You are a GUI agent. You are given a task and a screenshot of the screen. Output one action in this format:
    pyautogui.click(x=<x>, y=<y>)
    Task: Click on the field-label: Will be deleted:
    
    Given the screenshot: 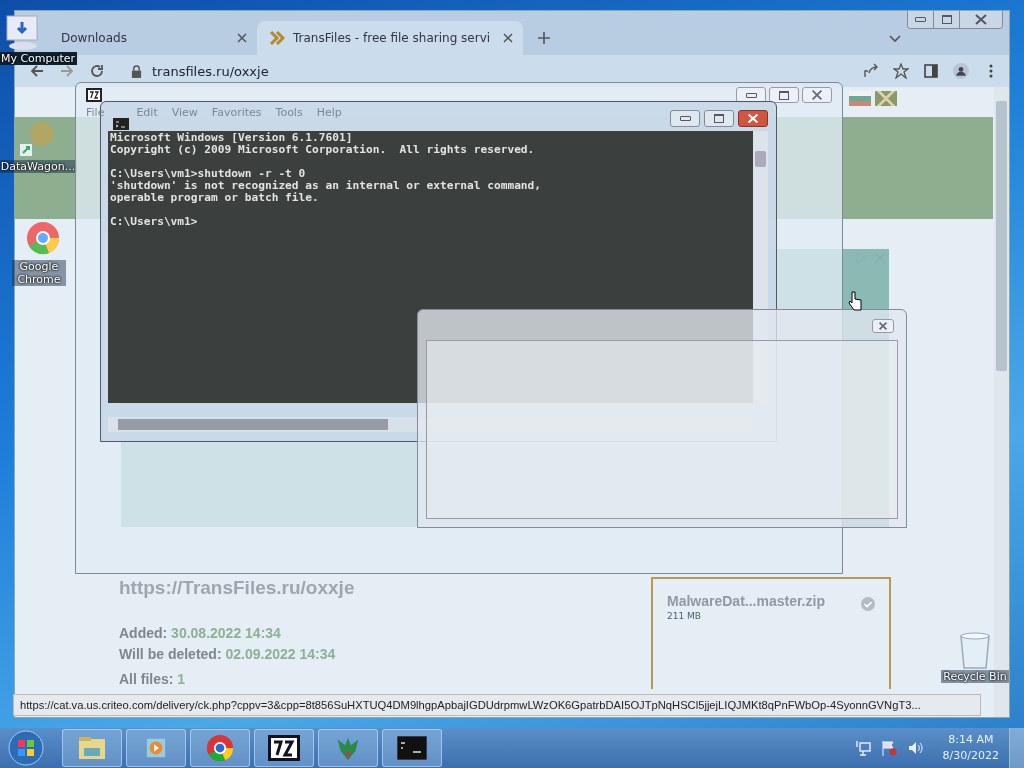 What is the action you would take?
    pyautogui.click(x=170, y=654)
    